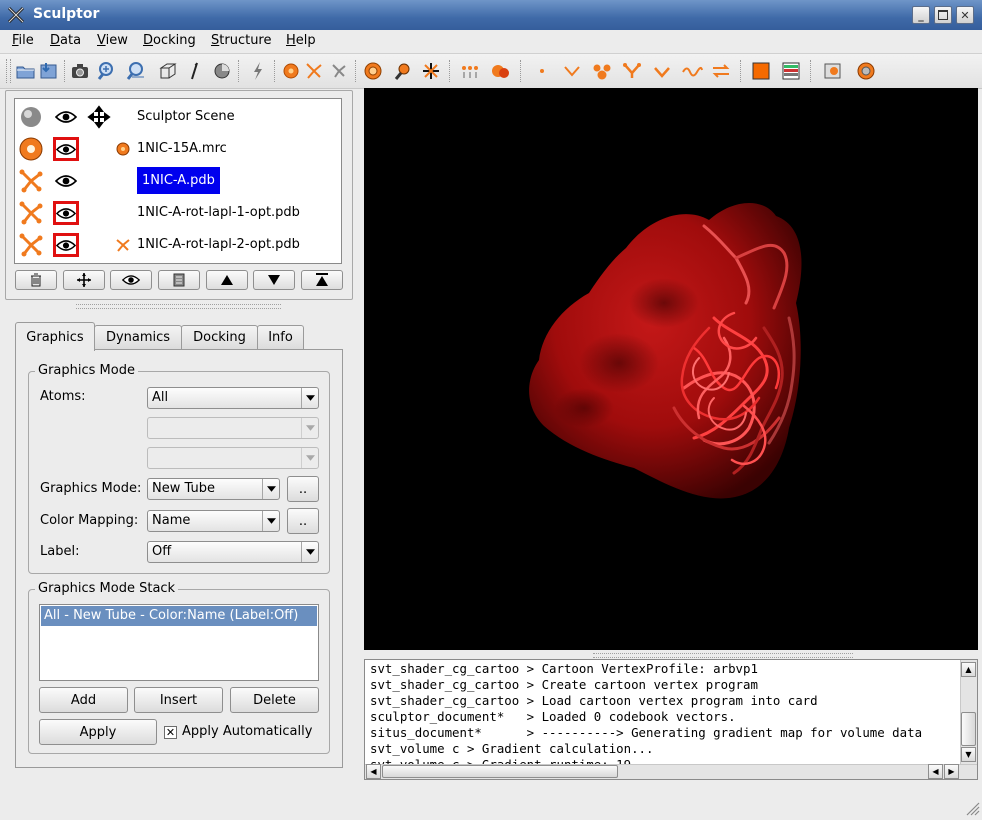 This screenshot has width=982, height=820. What do you see at coordinates (23, 40) in the screenshot?
I see `menu-file: File` at bounding box center [23, 40].